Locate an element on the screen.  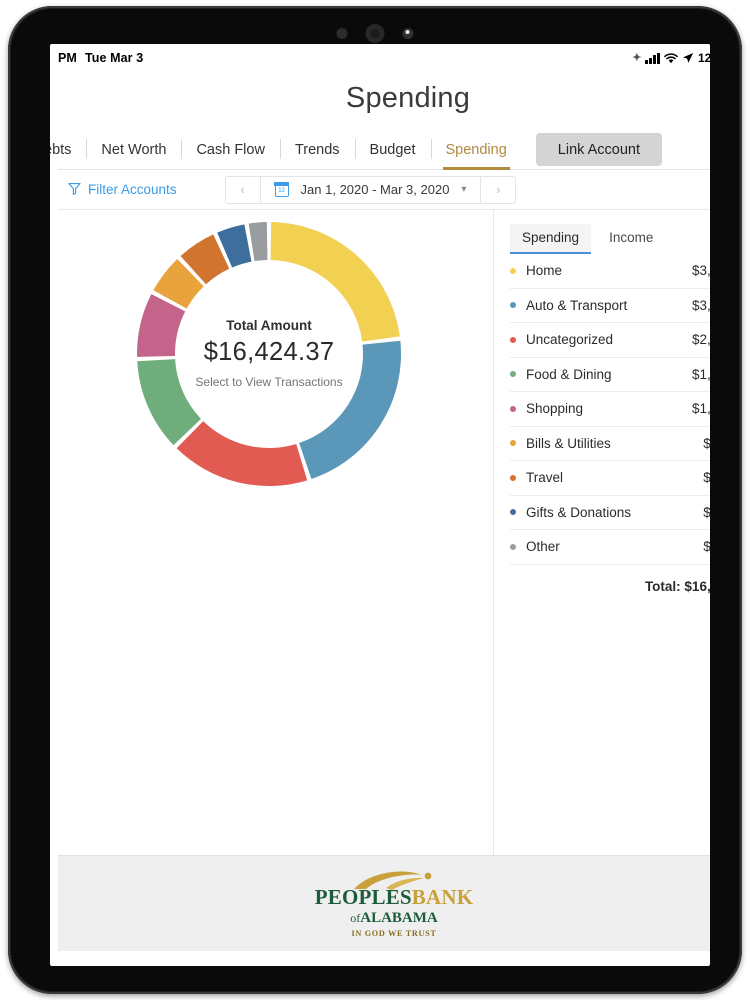
tab-spending: Spending is located at coordinates (476, 150).